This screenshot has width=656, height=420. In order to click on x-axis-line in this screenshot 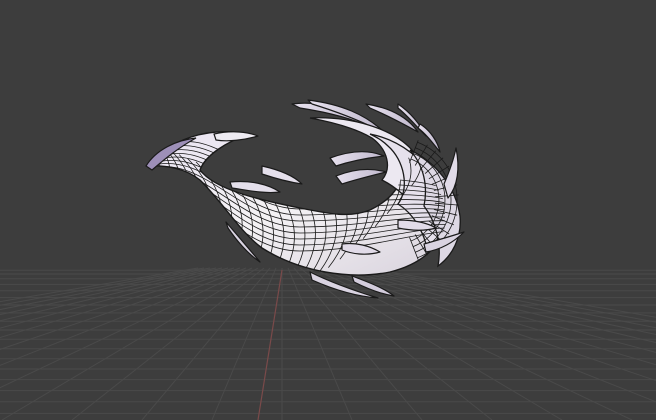, I will do `click(270, 344)`.